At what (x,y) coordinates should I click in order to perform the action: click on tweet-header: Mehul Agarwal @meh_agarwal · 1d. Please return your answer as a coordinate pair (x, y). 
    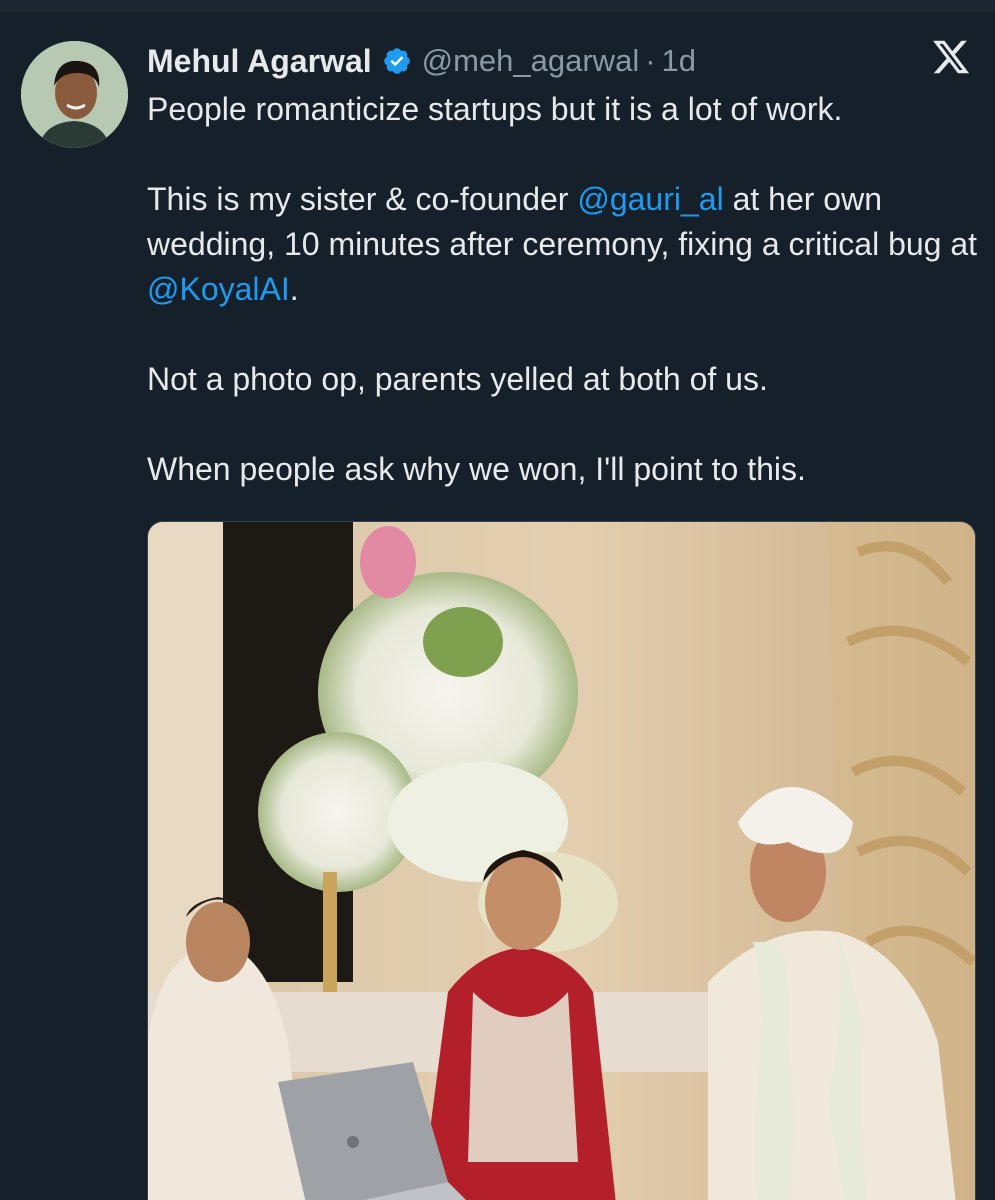
    Looking at the image, I should click on (421, 61).